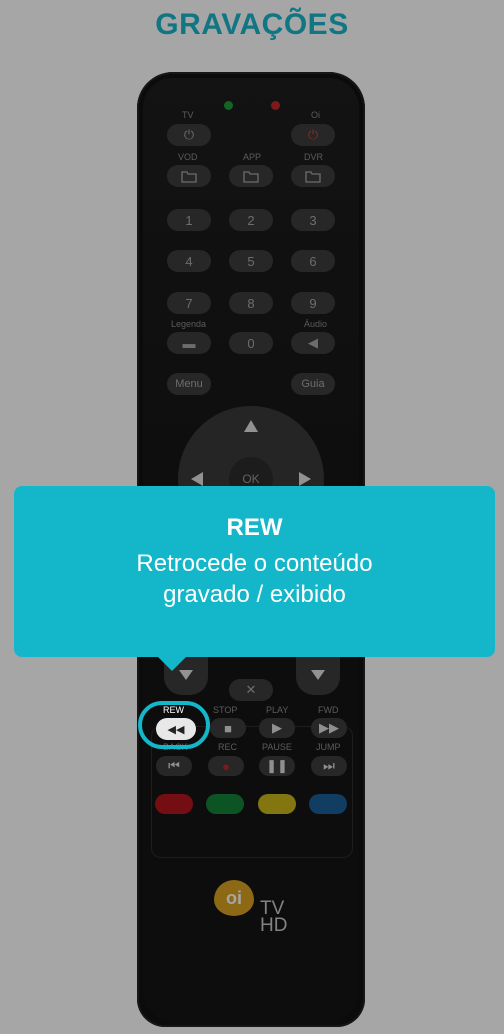 This screenshot has width=504, height=1034. Describe the element at coordinates (225, 710) in the screenshot. I see `label-stop: STOP` at that location.